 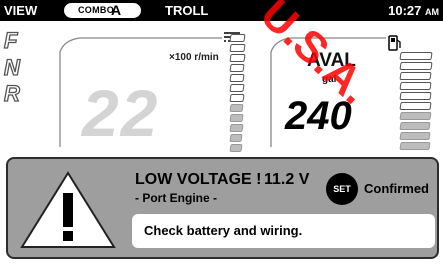 I want to click on fuel-unit: gal, so click(x=329, y=79).